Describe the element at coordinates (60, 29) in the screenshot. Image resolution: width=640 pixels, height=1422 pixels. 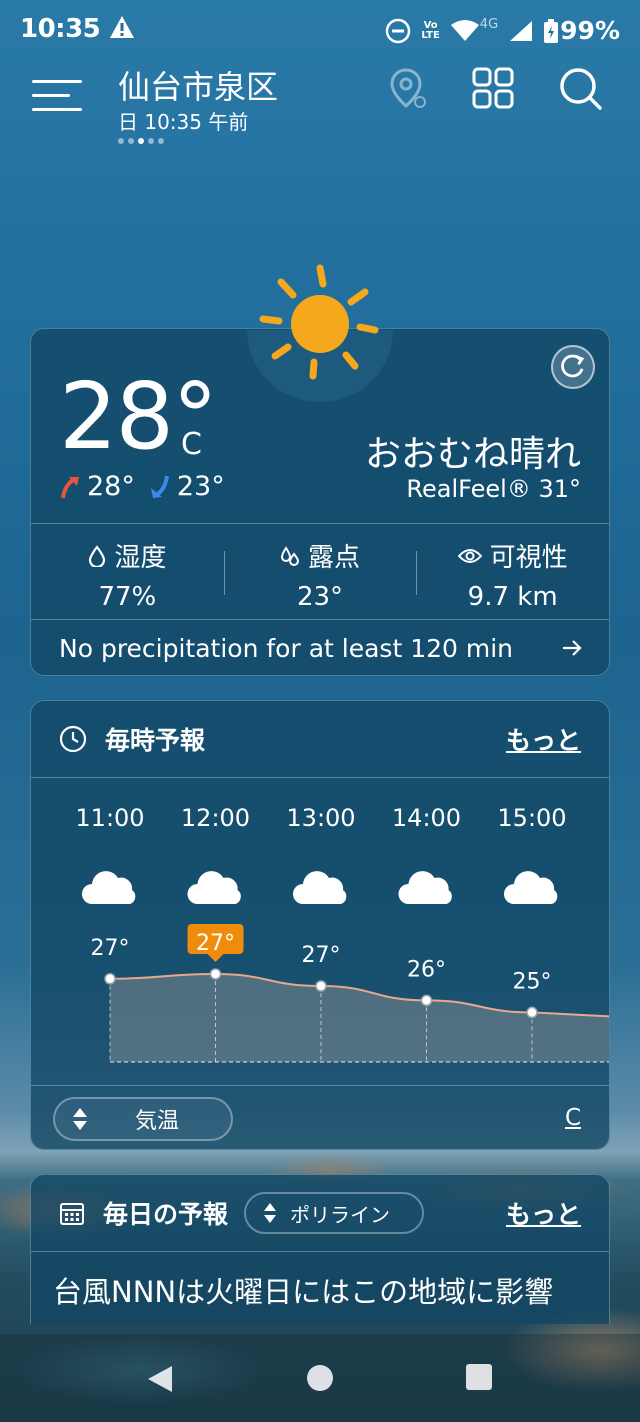
I see `status-time: 10:35` at that location.